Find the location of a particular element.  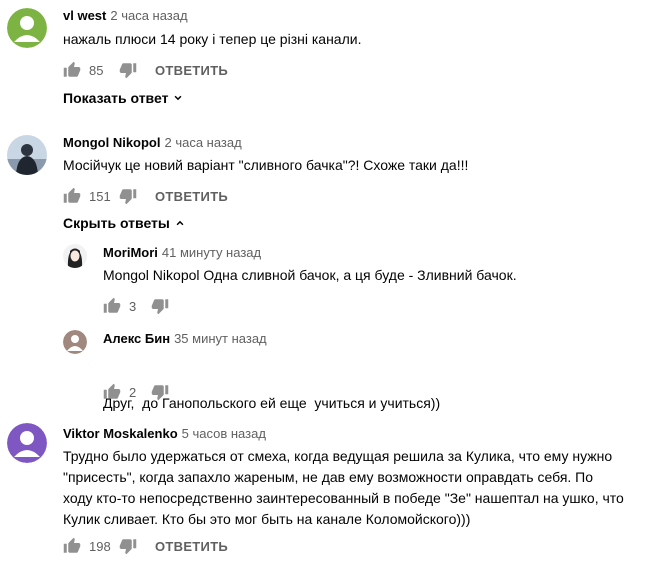

author-name: MoriMori is located at coordinates (130, 252).